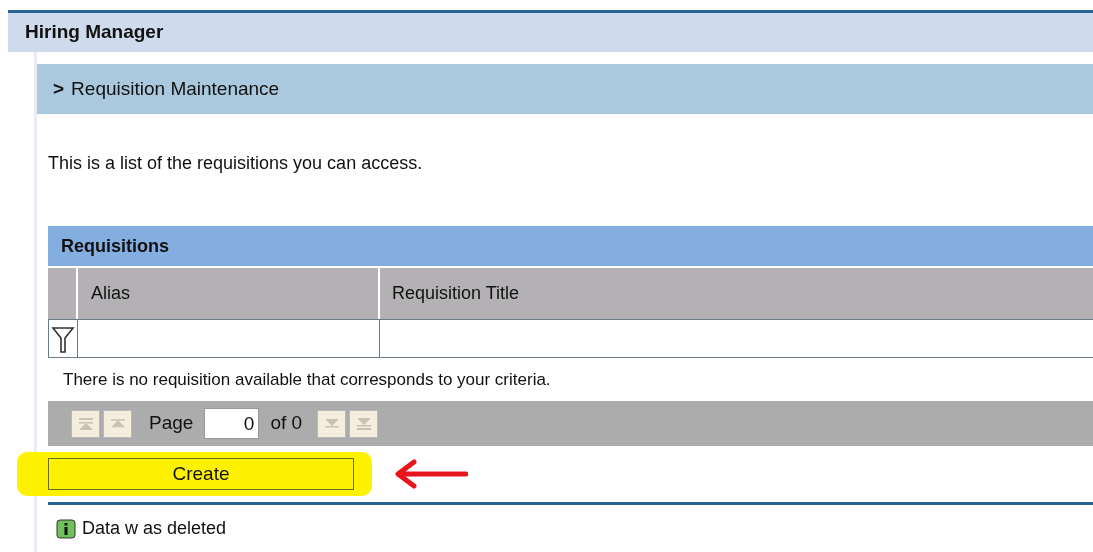  Describe the element at coordinates (154, 528) in the screenshot. I see `status-message: Data w as deleted` at that location.